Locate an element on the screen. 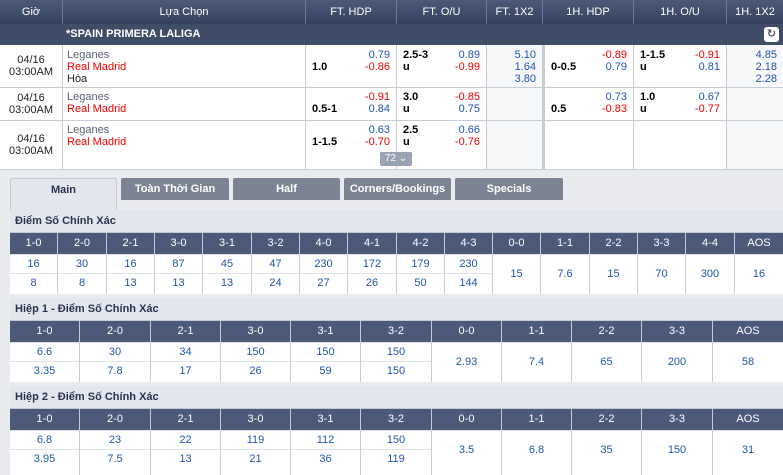 The width and height of the screenshot is (783, 475). h1-1x2-home: 4.85 is located at coordinates (766, 55).